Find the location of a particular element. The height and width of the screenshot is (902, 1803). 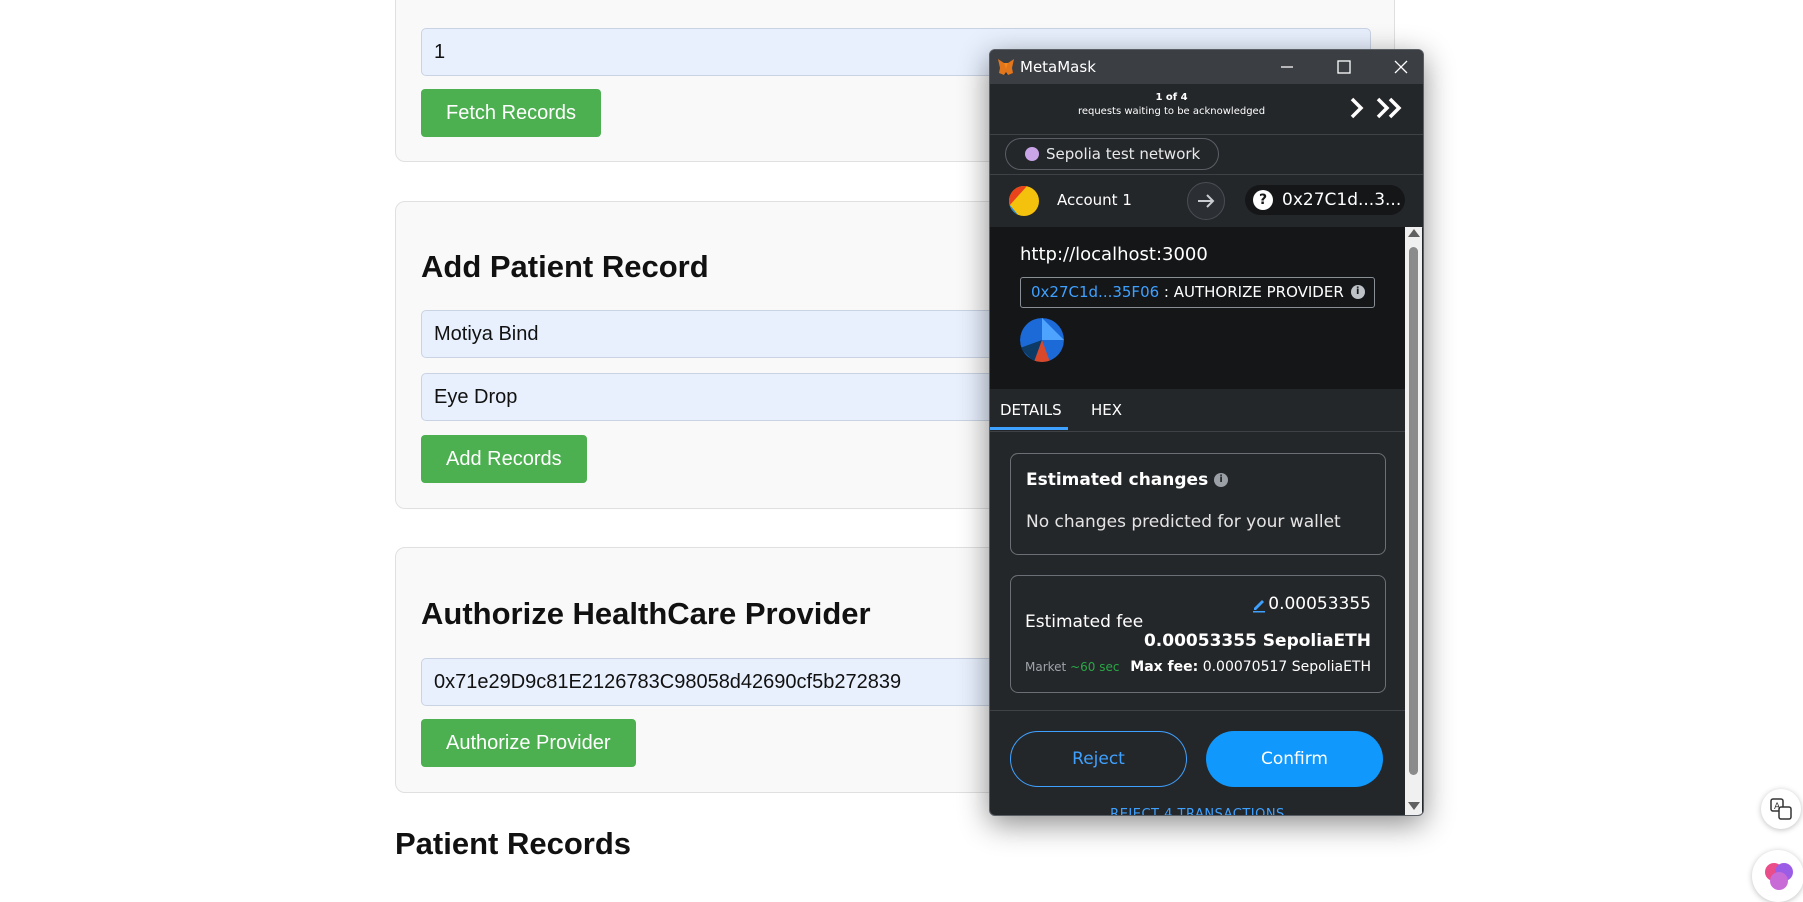

translate-icon: A is located at coordinates (1781, 809).